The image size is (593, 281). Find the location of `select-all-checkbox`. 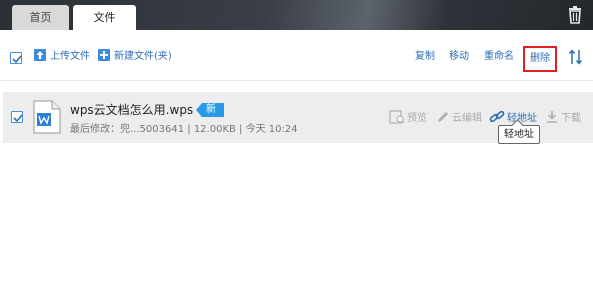

select-all-checkbox is located at coordinates (16, 58).